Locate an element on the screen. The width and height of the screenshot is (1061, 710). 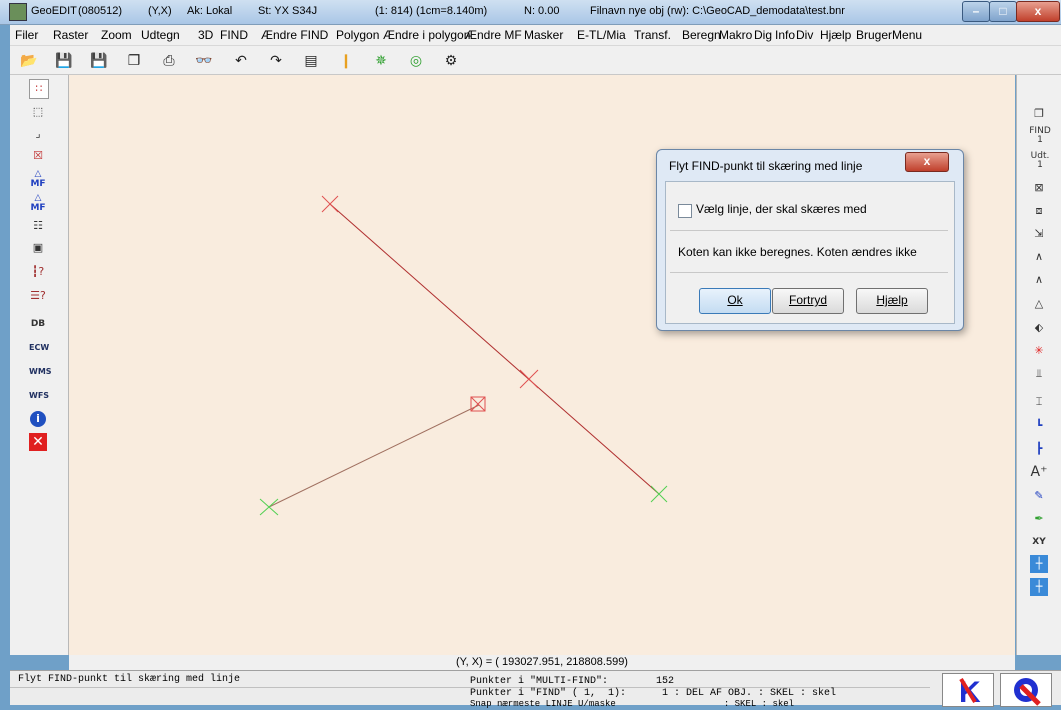
database-icon: DB is located at coordinates (38, 324).